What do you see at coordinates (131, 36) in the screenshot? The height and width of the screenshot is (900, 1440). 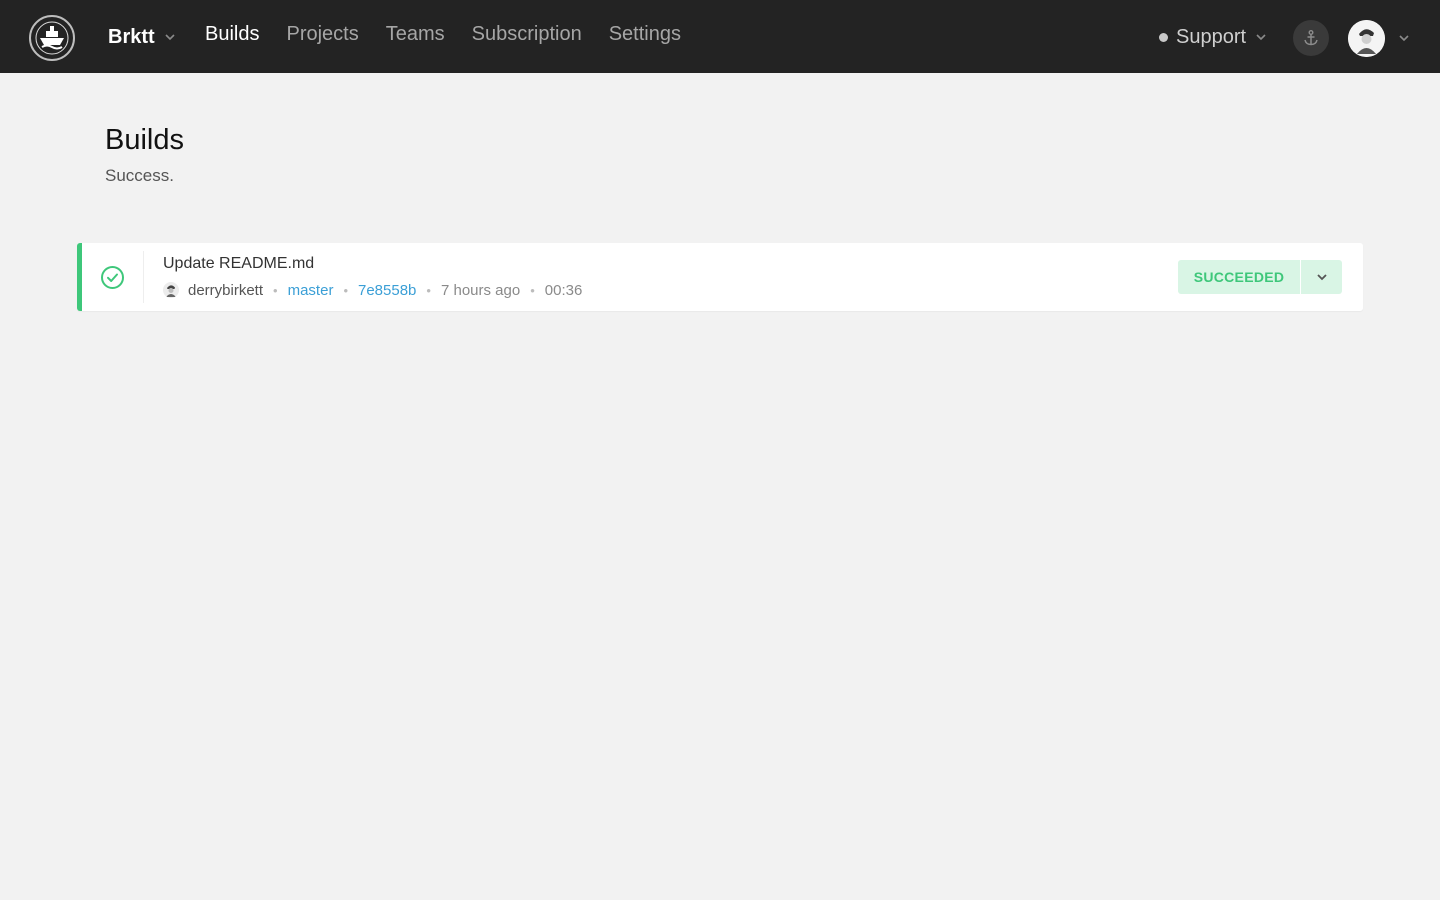 I see `team-name: Brktt` at bounding box center [131, 36].